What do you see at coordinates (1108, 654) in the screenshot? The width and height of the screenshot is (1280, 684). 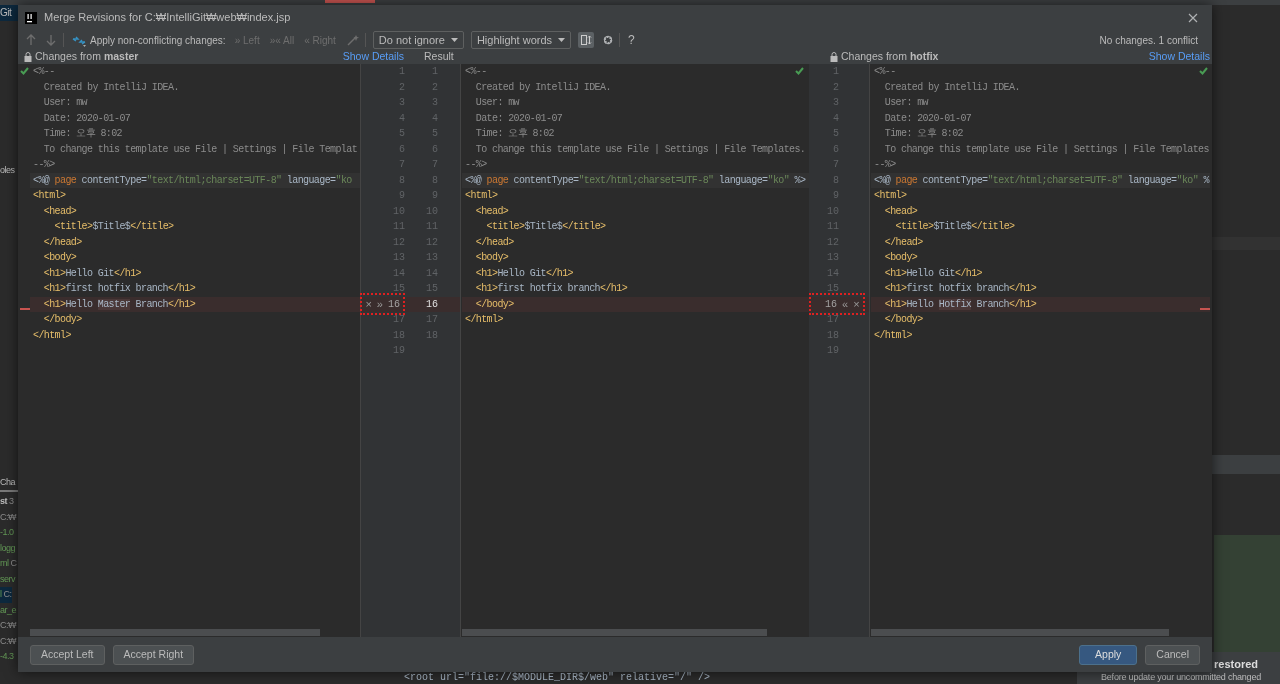 I see `primary-button: Apply` at bounding box center [1108, 654].